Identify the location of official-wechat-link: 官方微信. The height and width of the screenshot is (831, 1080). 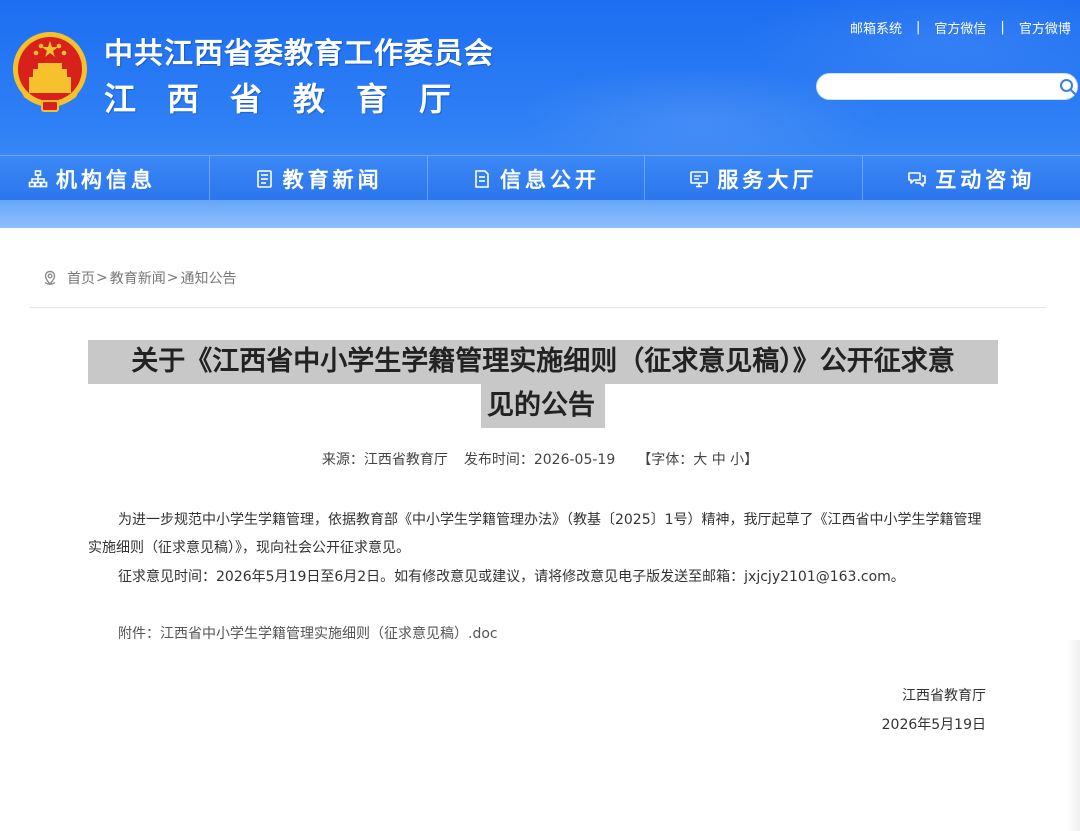
(960, 27).